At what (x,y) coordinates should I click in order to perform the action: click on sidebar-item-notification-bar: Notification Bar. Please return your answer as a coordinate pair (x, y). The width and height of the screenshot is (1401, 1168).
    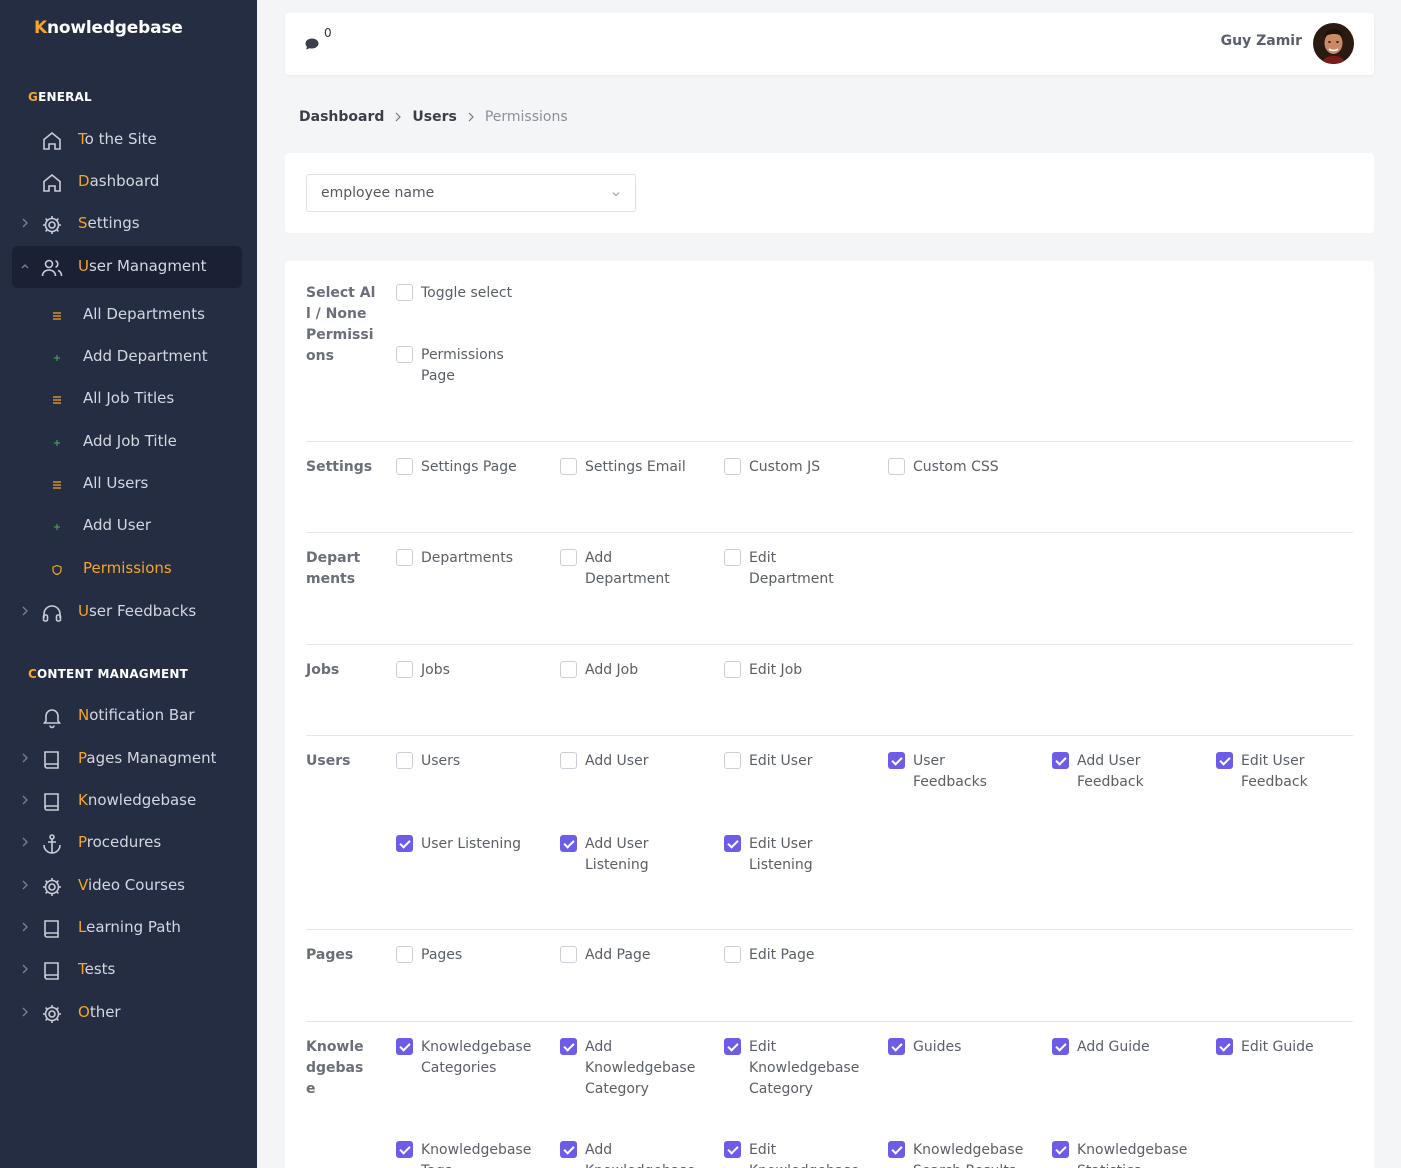
    Looking at the image, I should click on (127, 716).